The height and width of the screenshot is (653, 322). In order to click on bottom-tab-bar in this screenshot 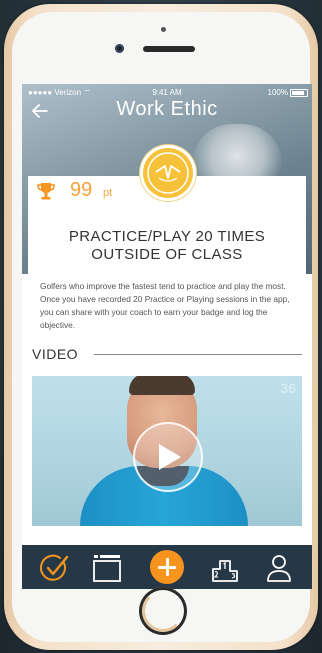, I will do `click(167, 567)`.